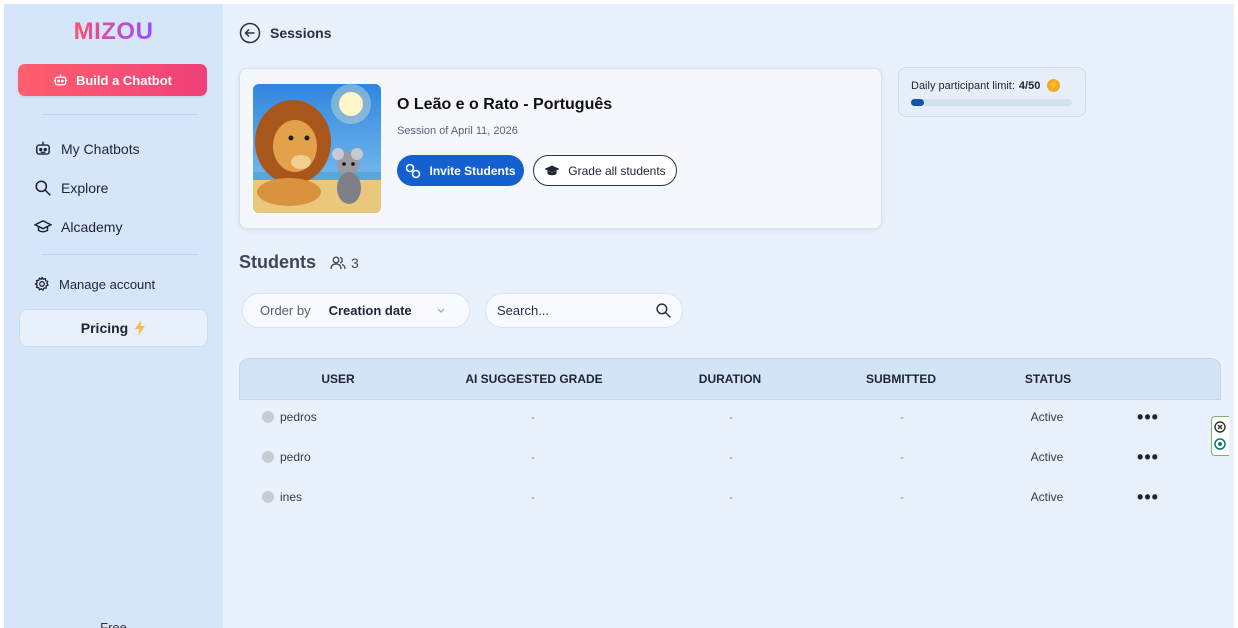 The height and width of the screenshot is (628, 1238). Describe the element at coordinates (41, 283) in the screenshot. I see `gear-icon` at that location.